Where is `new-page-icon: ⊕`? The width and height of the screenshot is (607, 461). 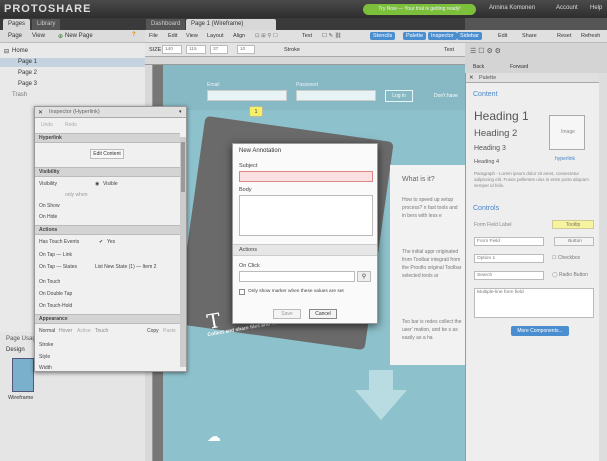 new-page-icon: ⊕ is located at coordinates (60, 36).